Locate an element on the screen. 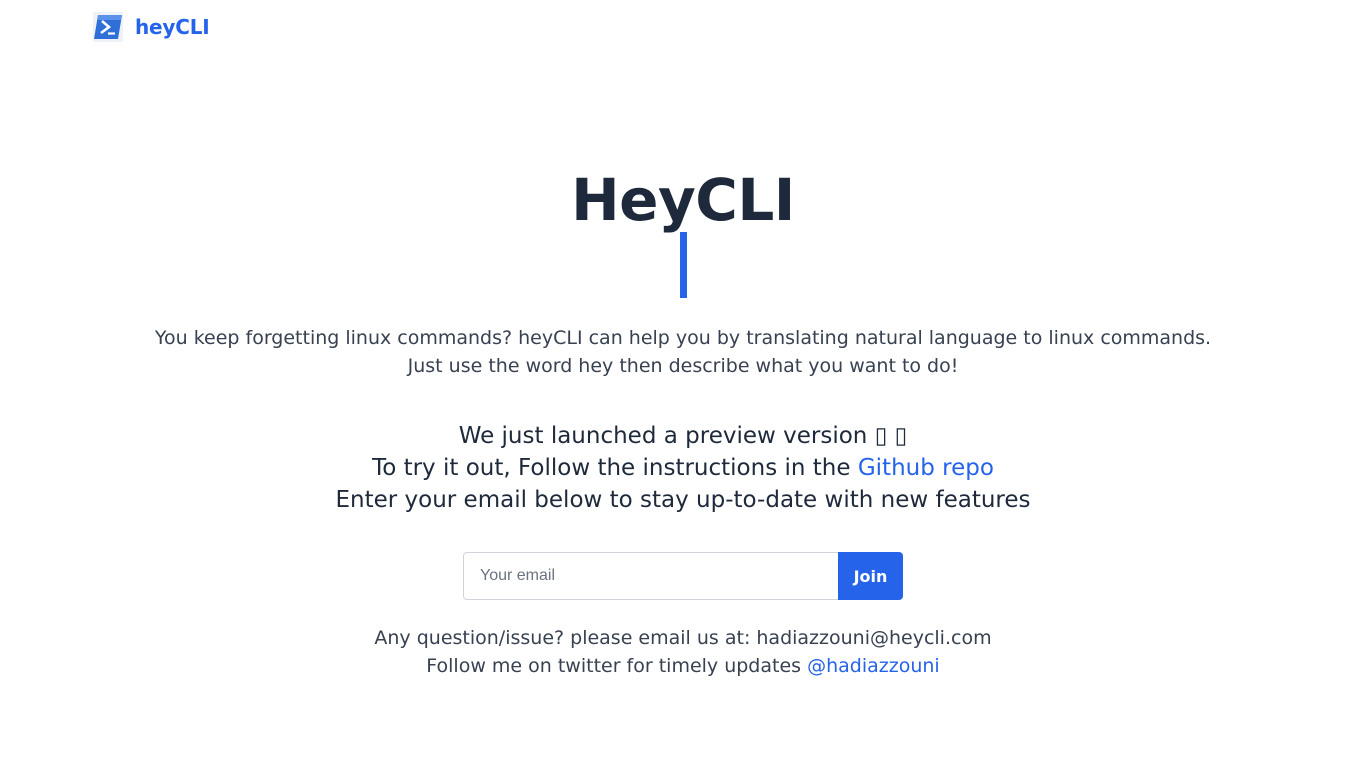 This screenshot has height=768, width=1366. email-input is located at coordinates (650, 576).